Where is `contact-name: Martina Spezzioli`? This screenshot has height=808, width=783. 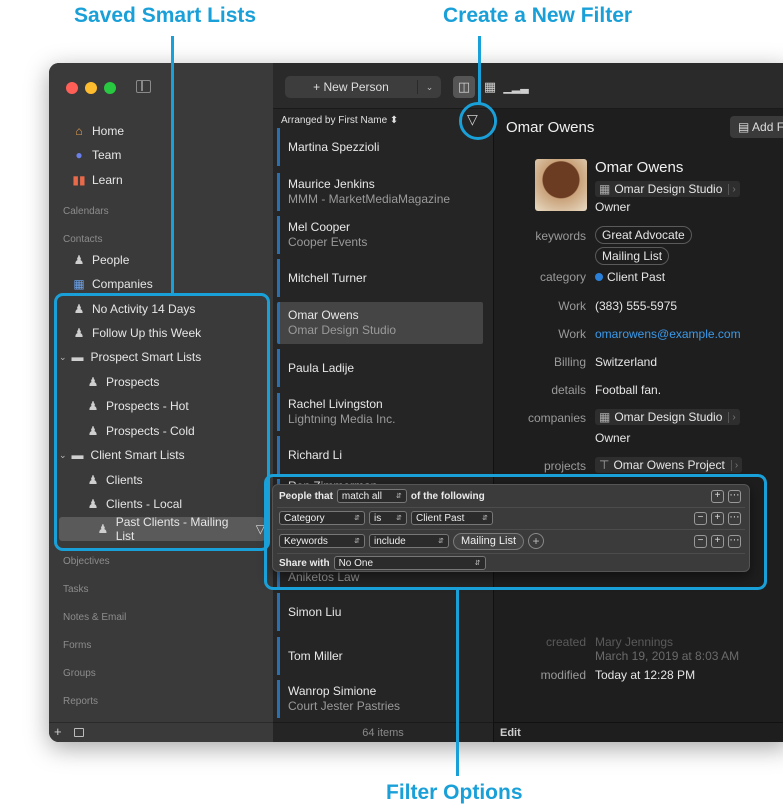
contact-name: Martina Spezzioli is located at coordinates (334, 146).